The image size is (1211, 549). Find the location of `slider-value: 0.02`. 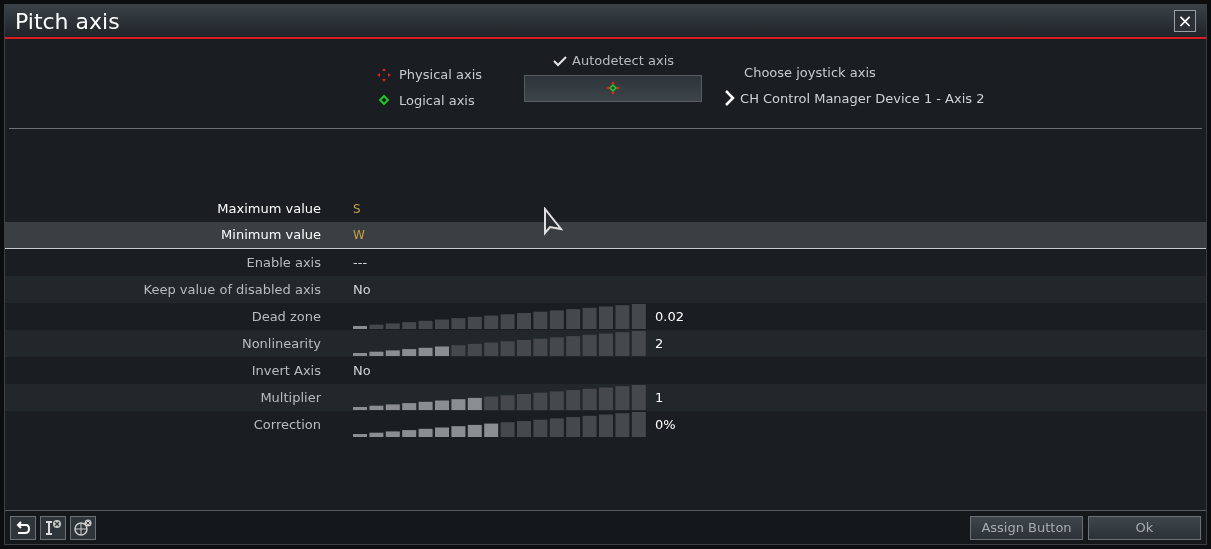

slider-value: 0.02 is located at coordinates (669, 316).